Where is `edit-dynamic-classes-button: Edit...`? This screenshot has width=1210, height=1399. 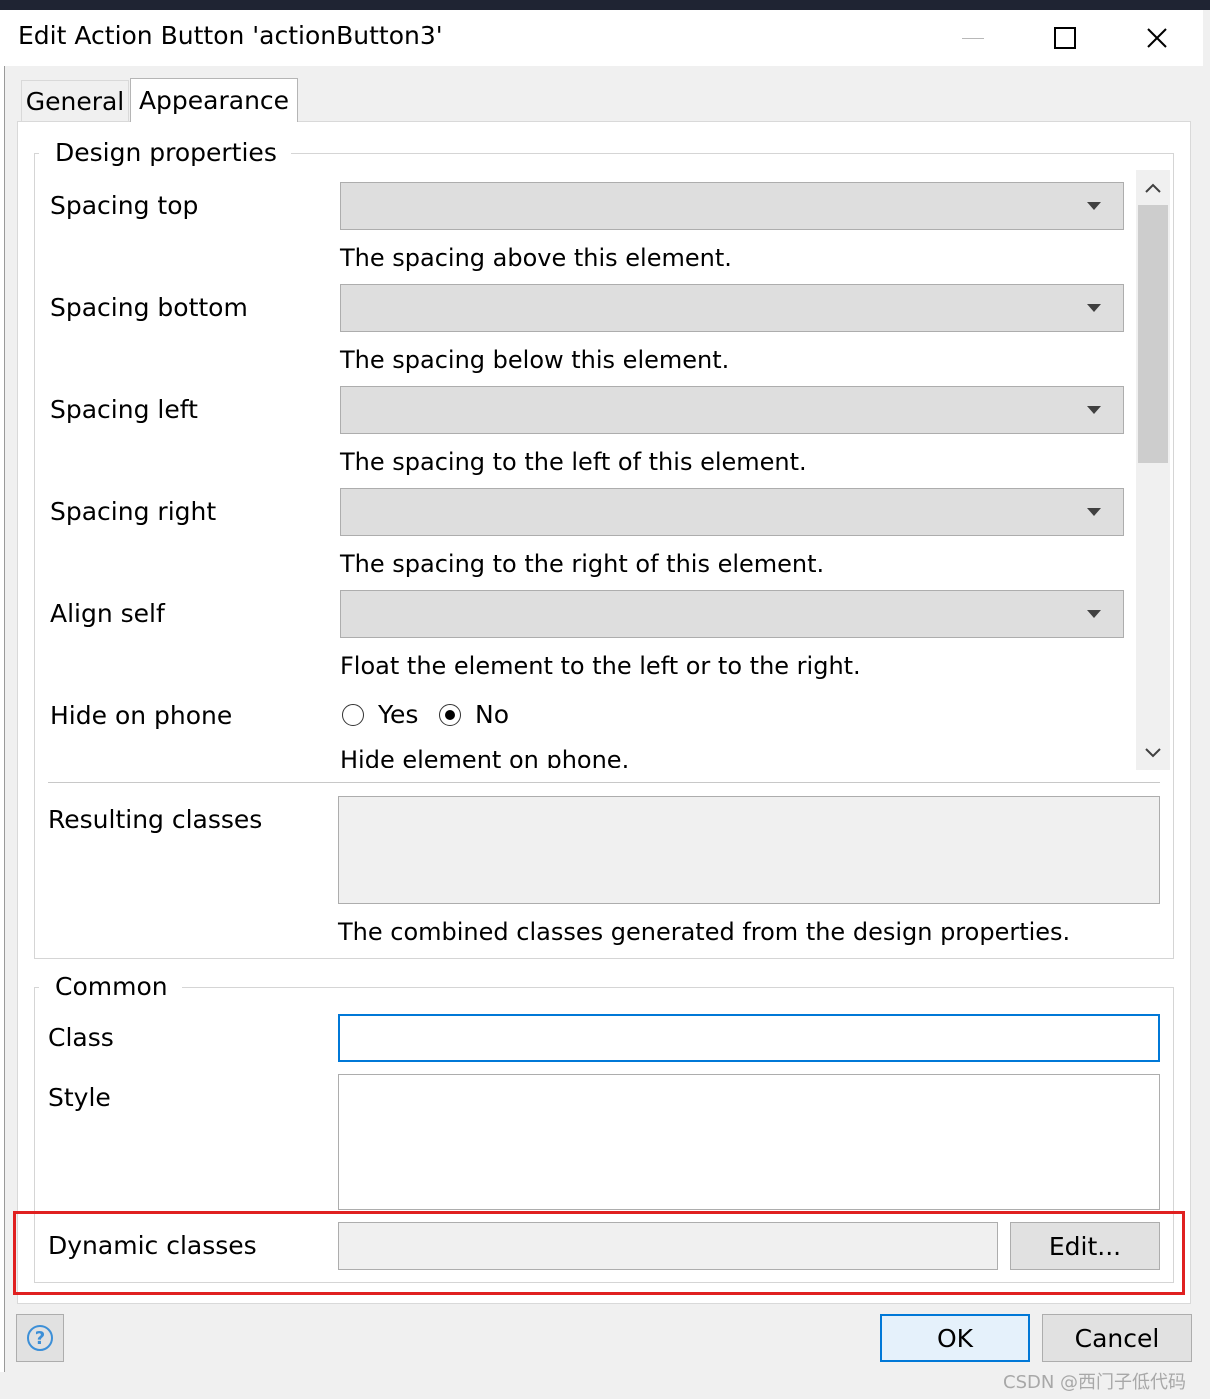 edit-dynamic-classes-button: Edit... is located at coordinates (1085, 1246).